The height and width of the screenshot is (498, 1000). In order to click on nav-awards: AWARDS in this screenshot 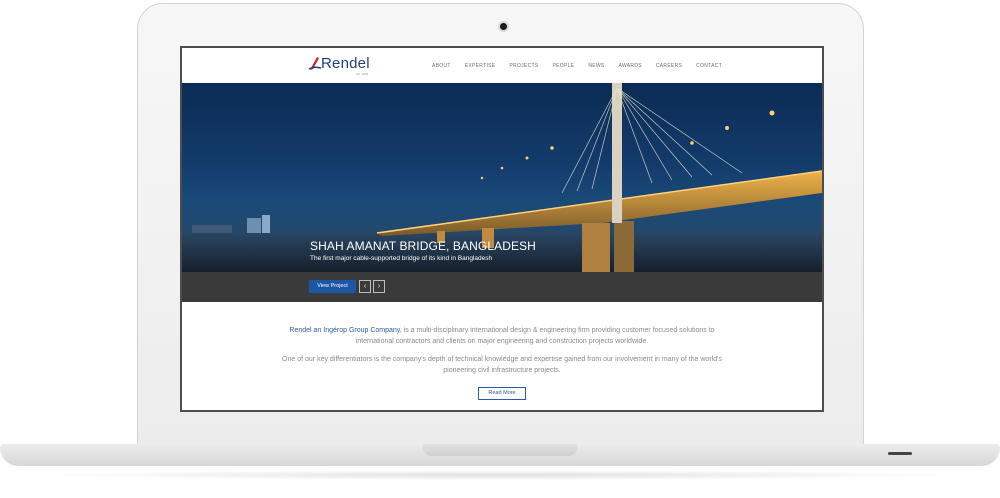, I will do `click(630, 66)`.